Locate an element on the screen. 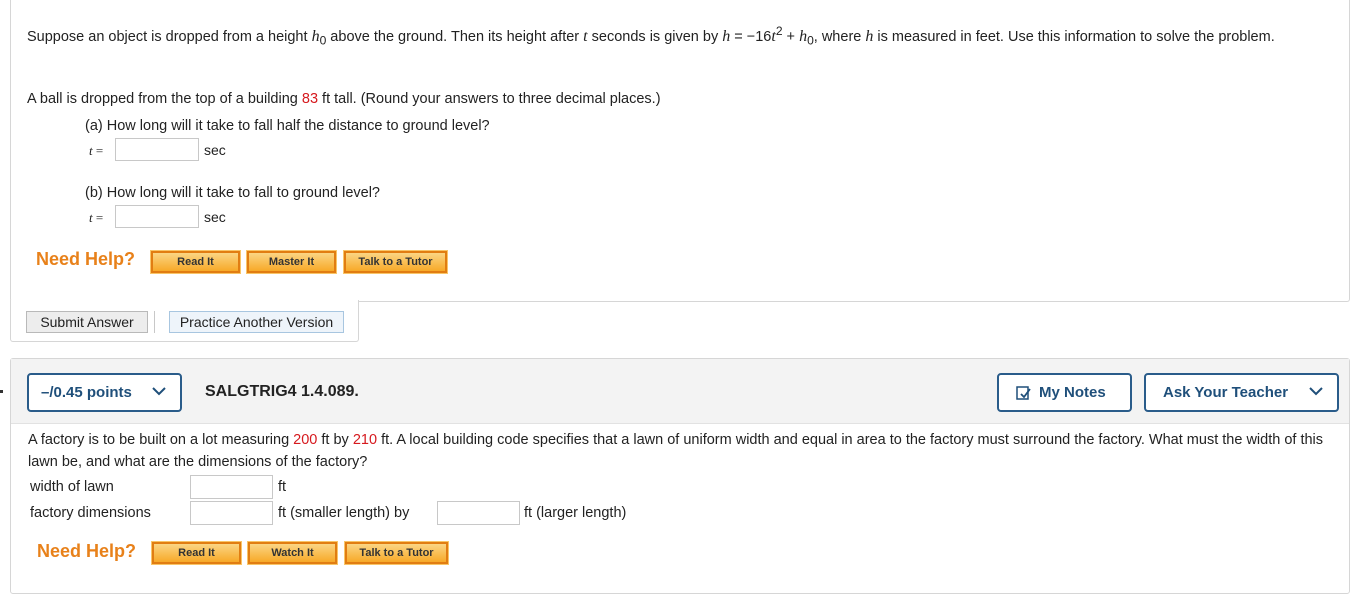 This screenshot has height=602, width=1351. building-height-value: 83 is located at coordinates (310, 99).